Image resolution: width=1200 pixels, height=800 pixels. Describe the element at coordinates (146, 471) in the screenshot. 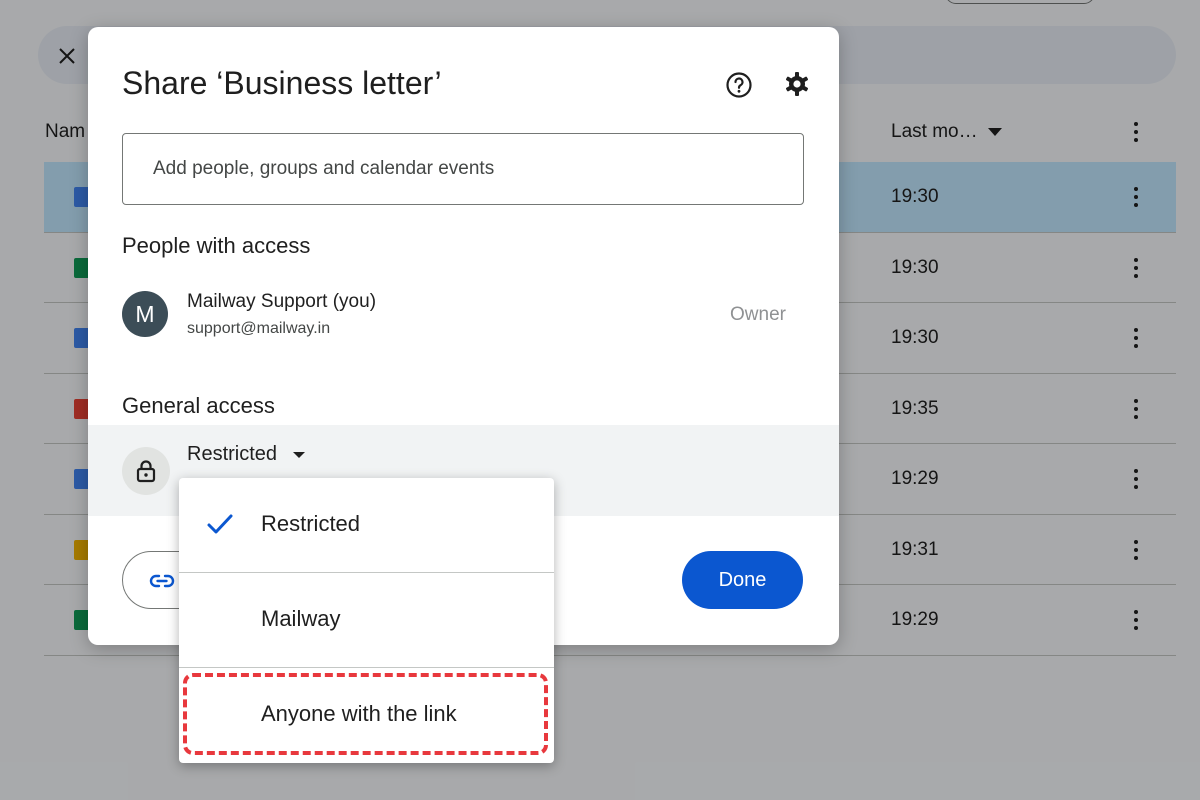

I see `lock-icon` at that location.